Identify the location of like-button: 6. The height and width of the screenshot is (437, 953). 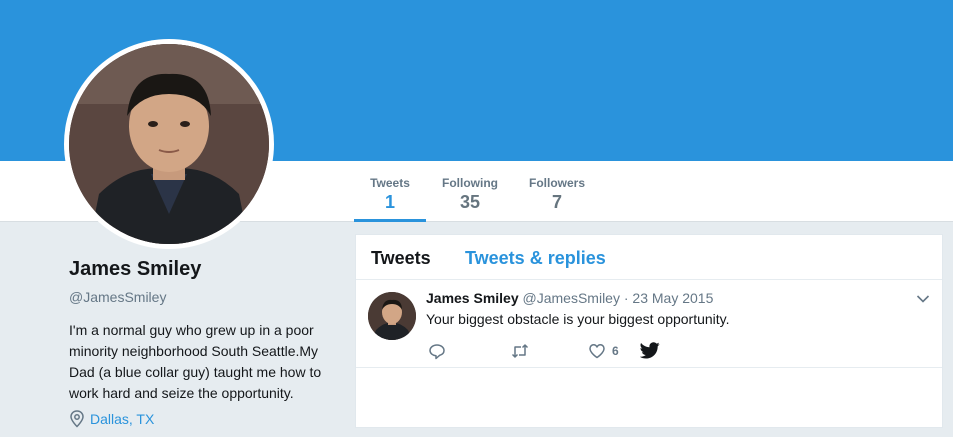
(603, 351).